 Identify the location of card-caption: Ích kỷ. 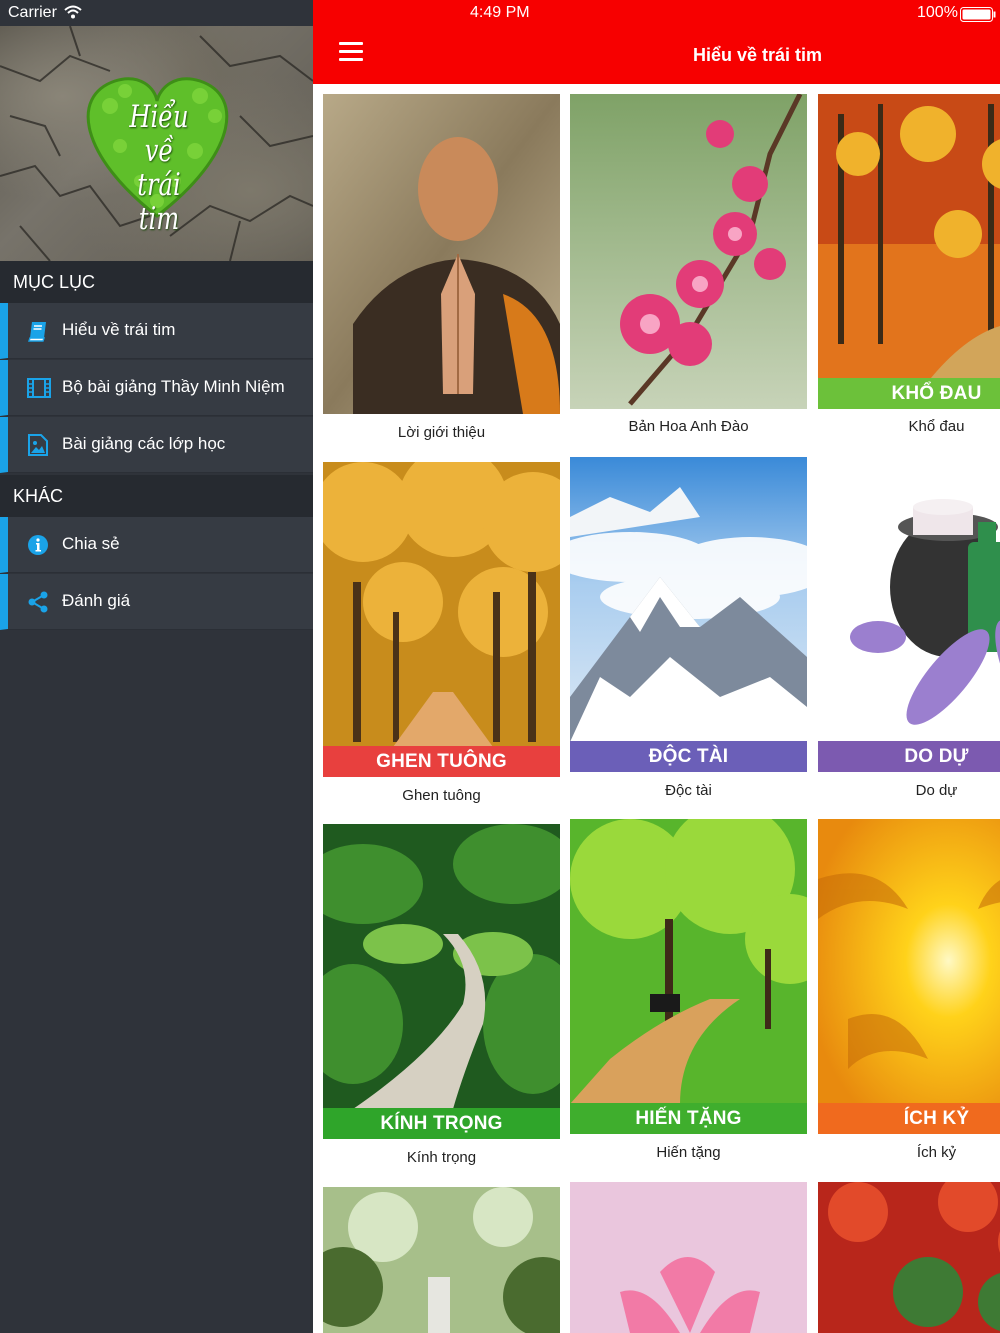
(936, 1152).